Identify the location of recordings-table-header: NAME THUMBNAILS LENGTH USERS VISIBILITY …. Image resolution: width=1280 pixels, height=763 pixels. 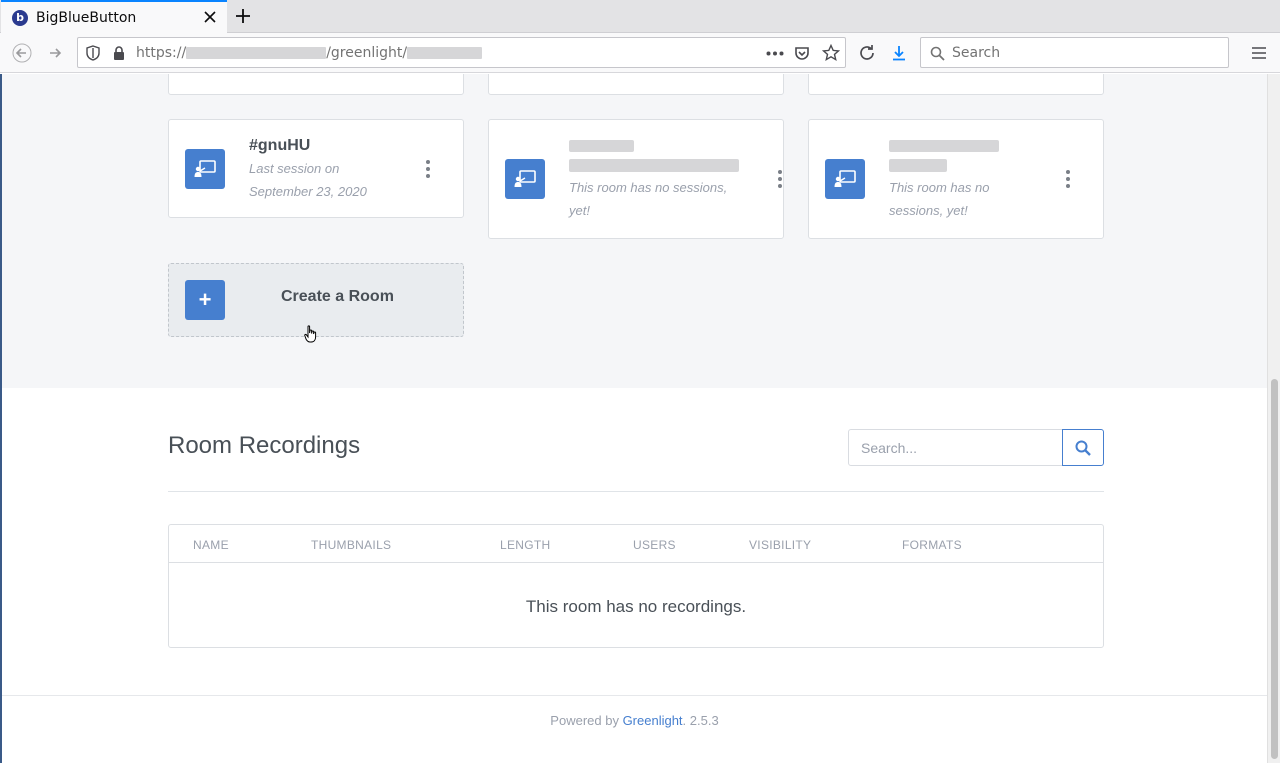
(636, 544).